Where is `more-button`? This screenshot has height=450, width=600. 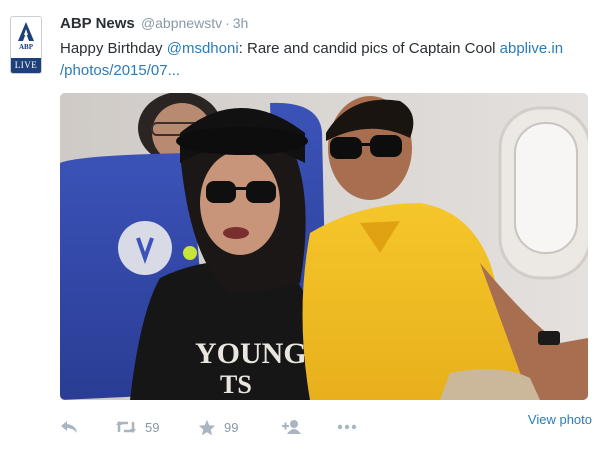
more-button is located at coordinates (347, 427).